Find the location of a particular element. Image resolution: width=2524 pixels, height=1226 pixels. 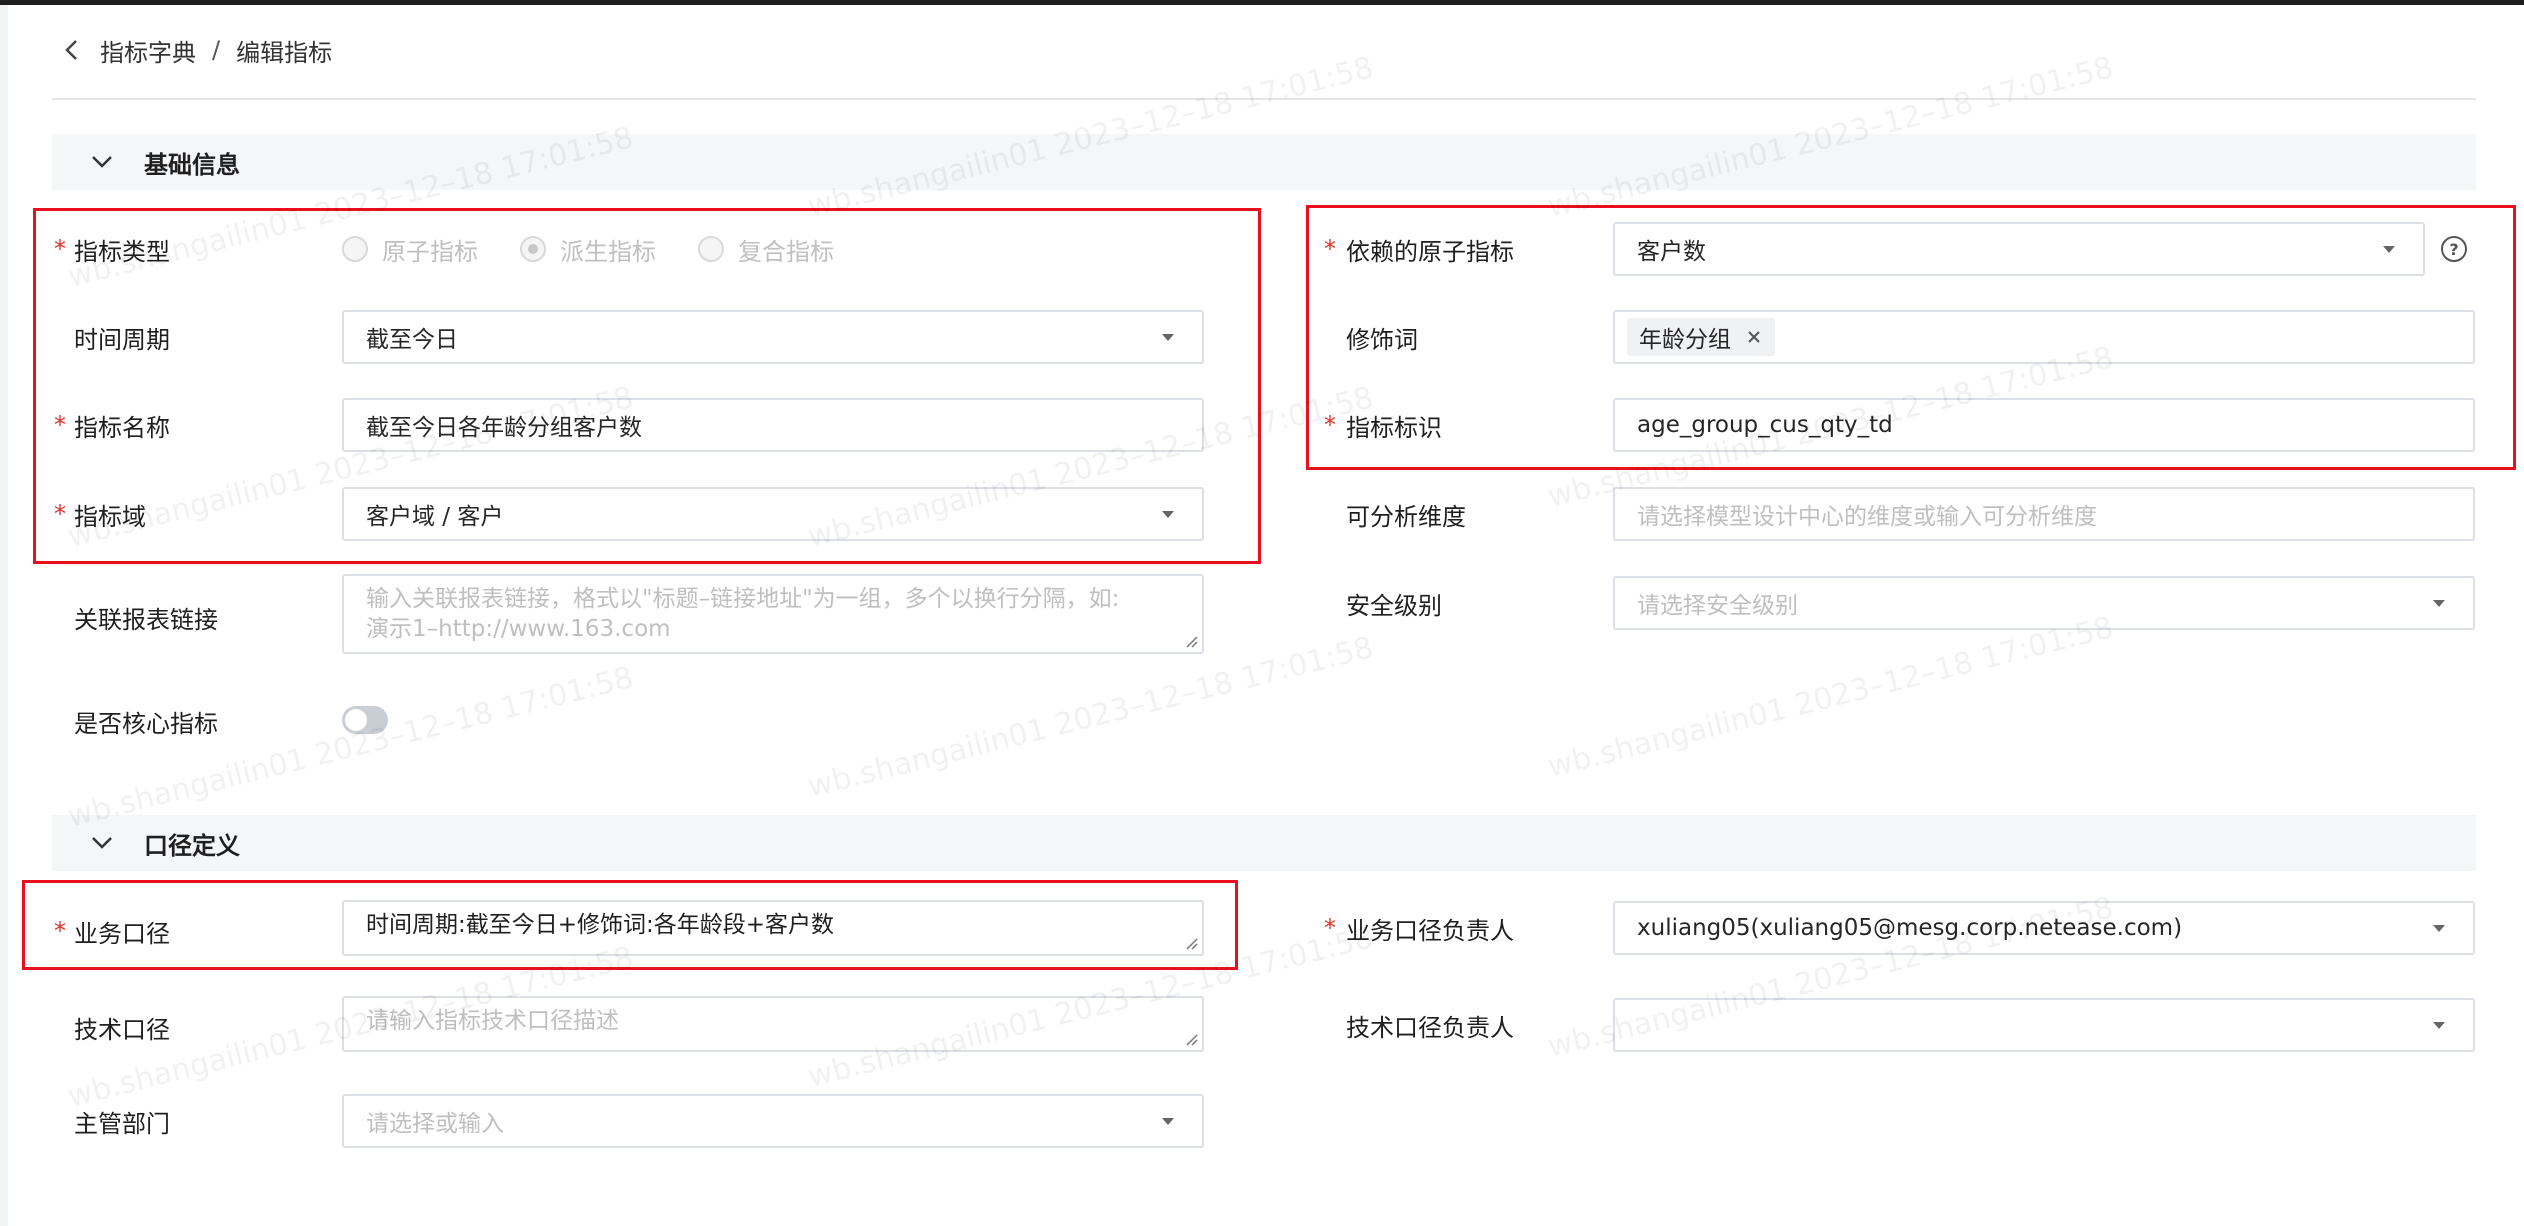

help-question-icon: ? is located at coordinates (2454, 249).